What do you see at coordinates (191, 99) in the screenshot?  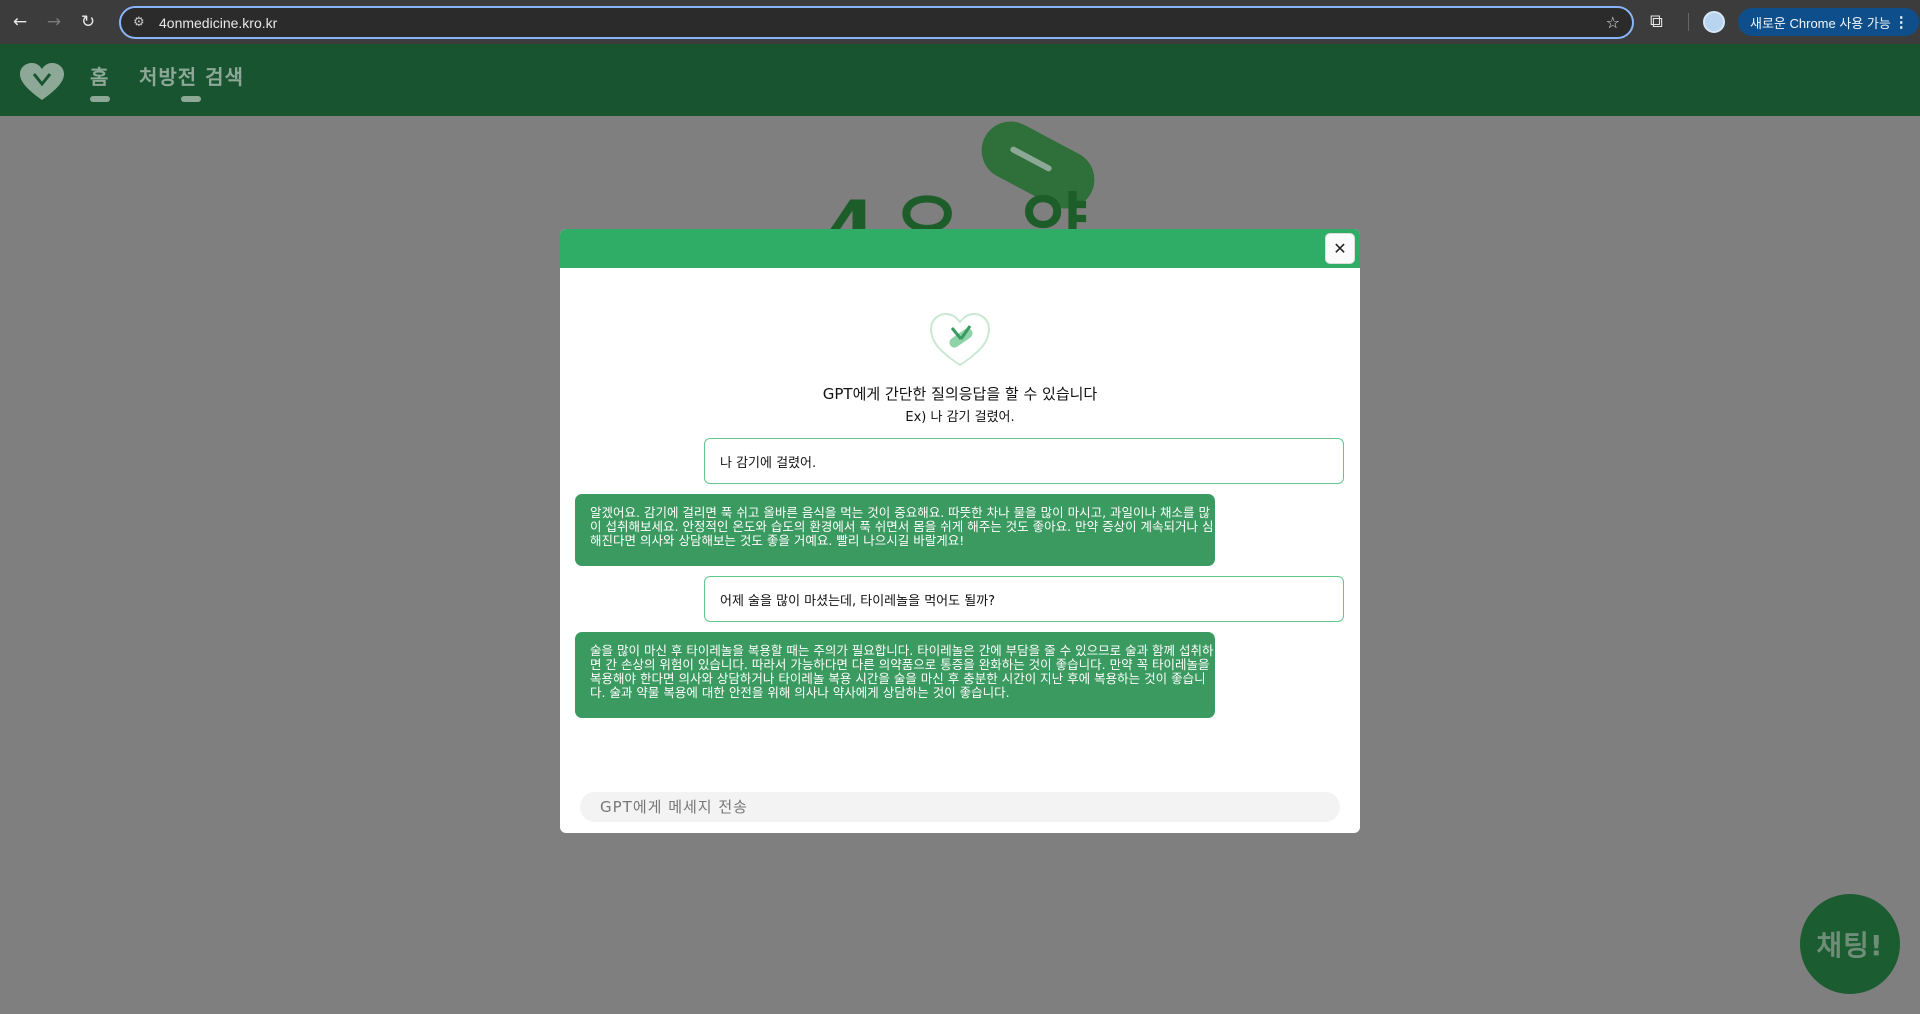 I see `nav-prescription-indicator` at bounding box center [191, 99].